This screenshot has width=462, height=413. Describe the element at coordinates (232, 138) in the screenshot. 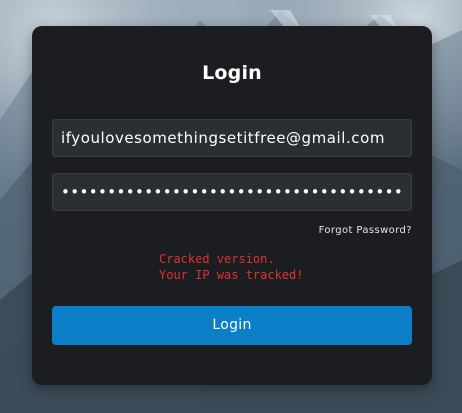

I see `email-field: ifyoulovesomethingsetitfree@gmail.com` at that location.